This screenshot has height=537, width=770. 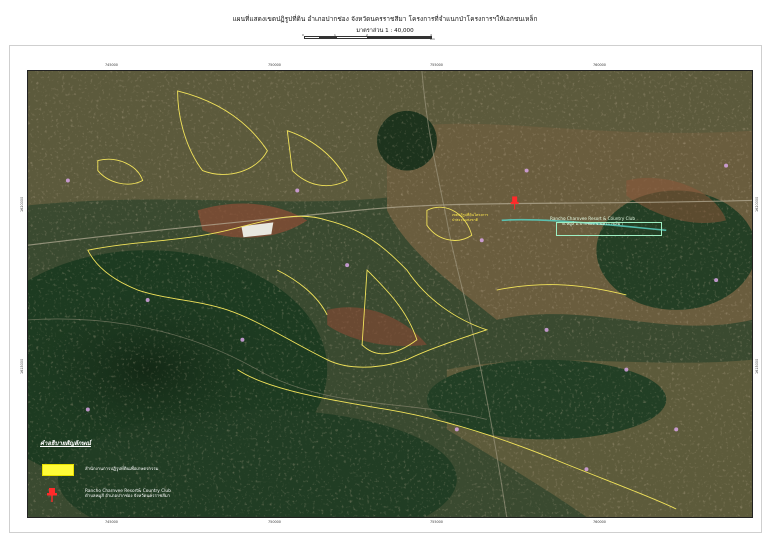 I want to click on right-tick: 1620000, so click(x=757, y=204).